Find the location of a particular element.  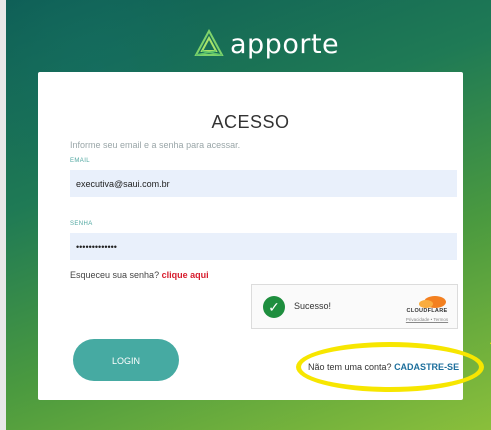

brand-logo: apporte is located at coordinates (266, 44).